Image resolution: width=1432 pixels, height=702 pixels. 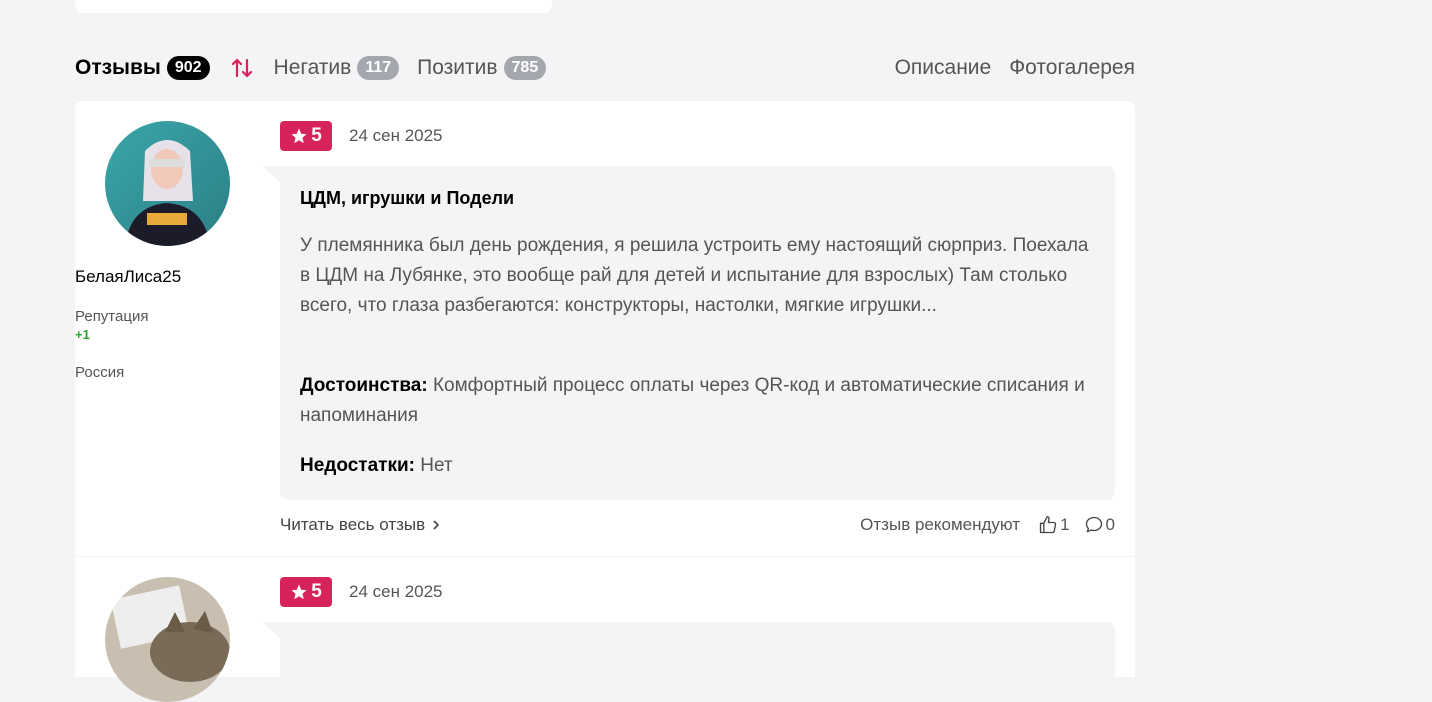 What do you see at coordinates (353, 524) in the screenshot?
I see `read-more-label: Читать весь отзыв` at bounding box center [353, 524].